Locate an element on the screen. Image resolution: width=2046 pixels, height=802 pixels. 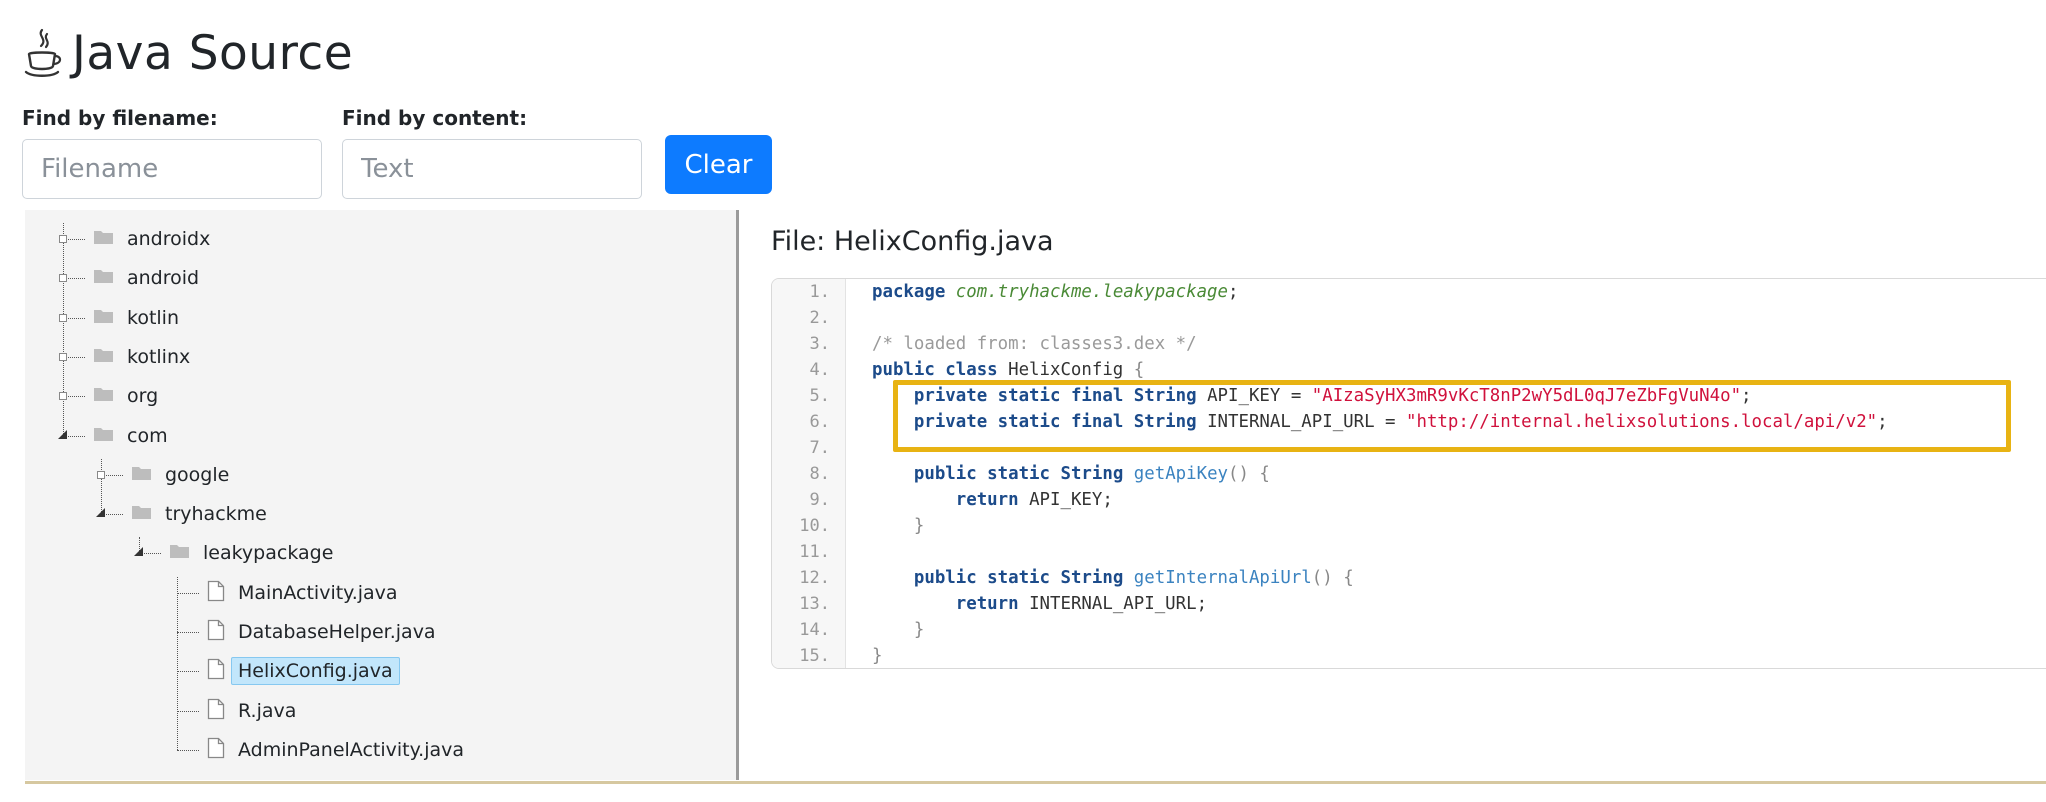
code-token: /* loaded from: classes3.dex */ is located at coordinates (1034, 344).